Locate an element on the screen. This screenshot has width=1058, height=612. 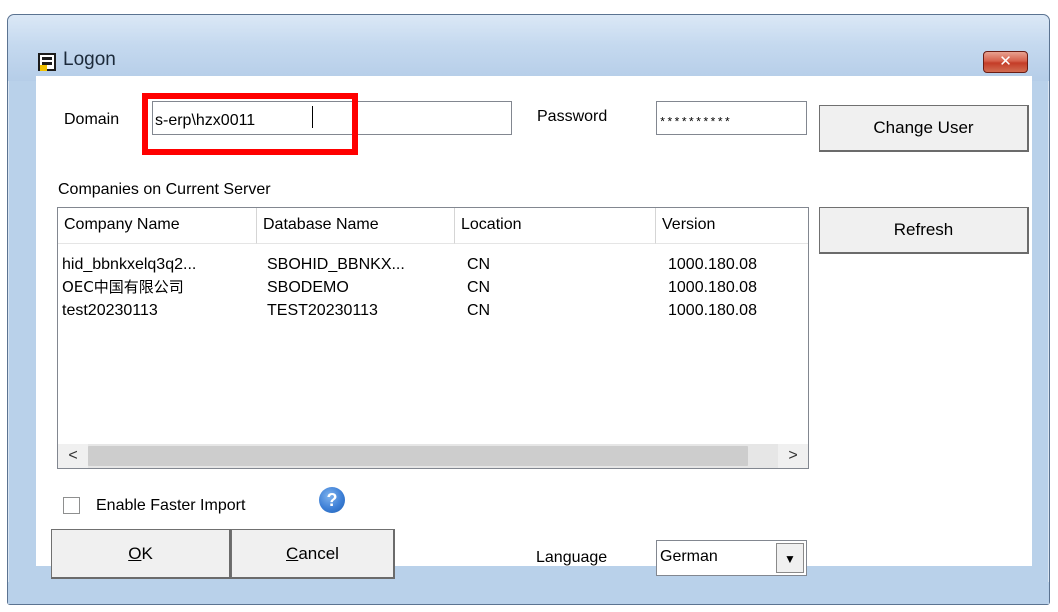
change-user-button: Change User is located at coordinates (924, 128).